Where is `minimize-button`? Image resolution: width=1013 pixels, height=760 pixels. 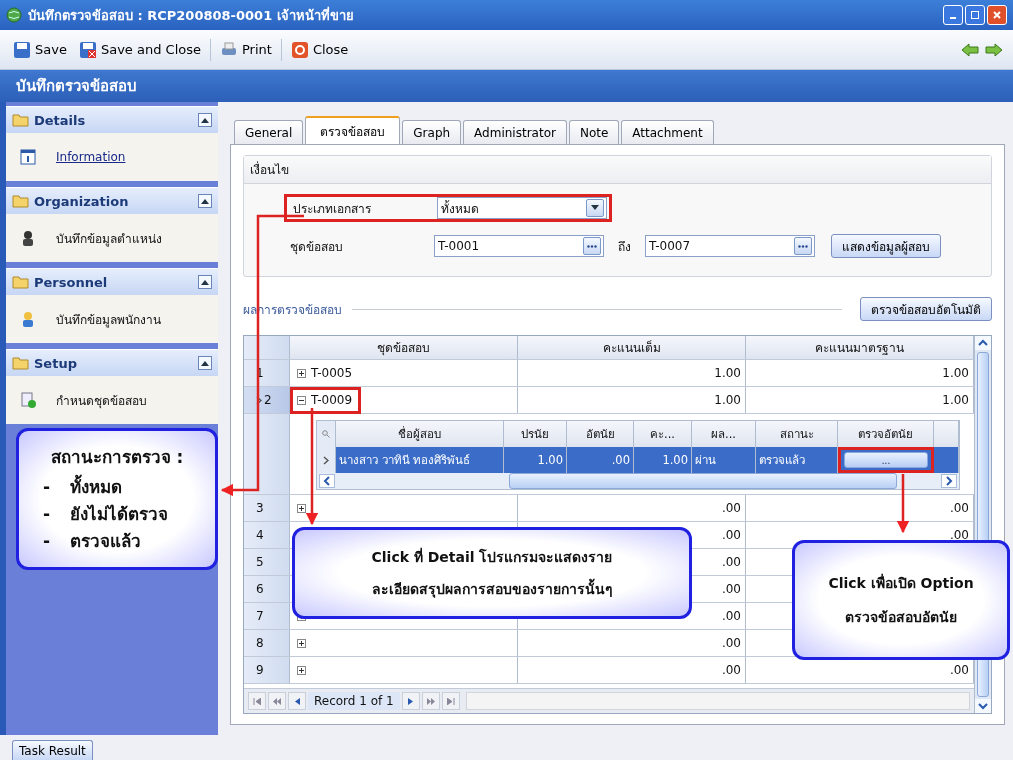 minimize-button is located at coordinates (953, 15).